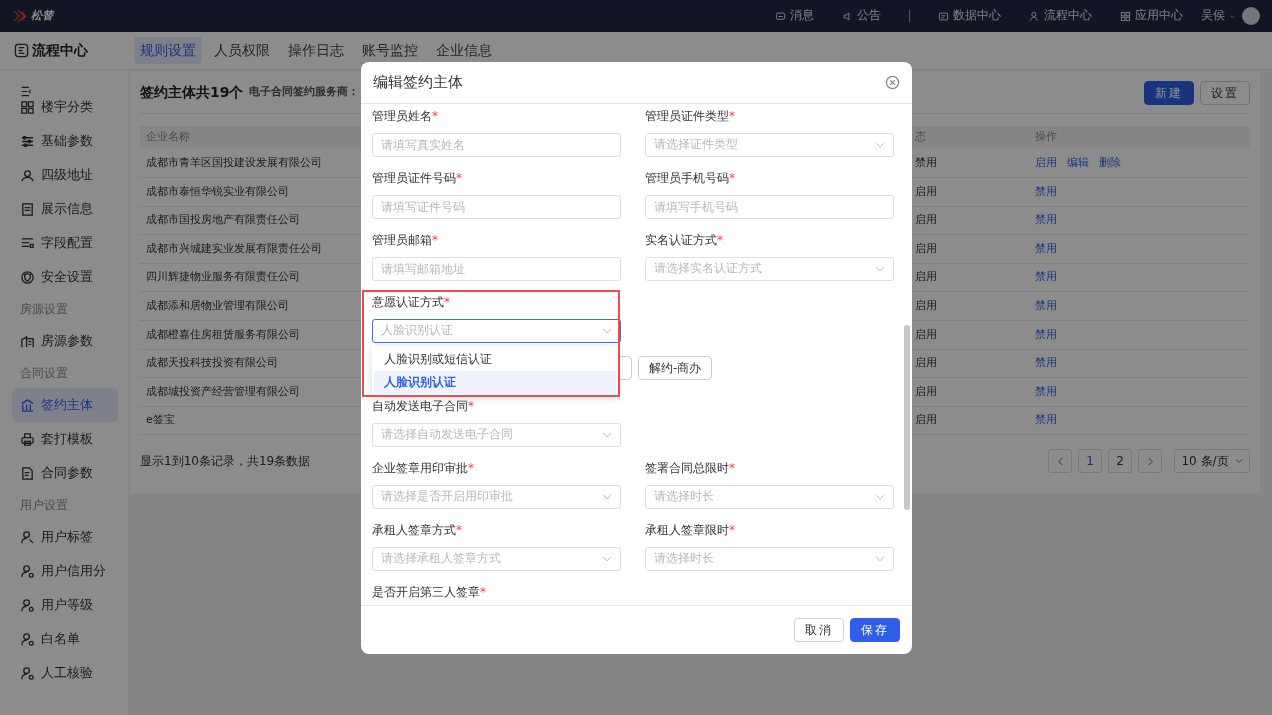 This screenshot has width=1272, height=715. Describe the element at coordinates (420, 468) in the screenshot. I see `field-label: 企业签章用印审批` at that location.